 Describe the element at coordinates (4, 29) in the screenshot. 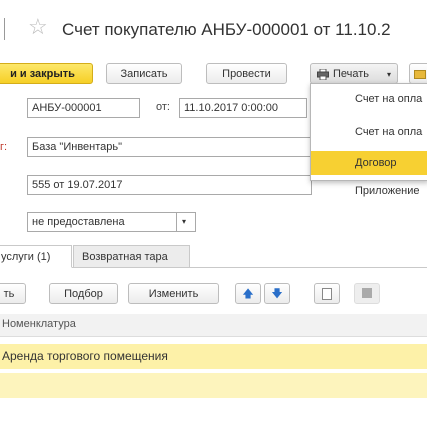

I see `window-edge` at that location.